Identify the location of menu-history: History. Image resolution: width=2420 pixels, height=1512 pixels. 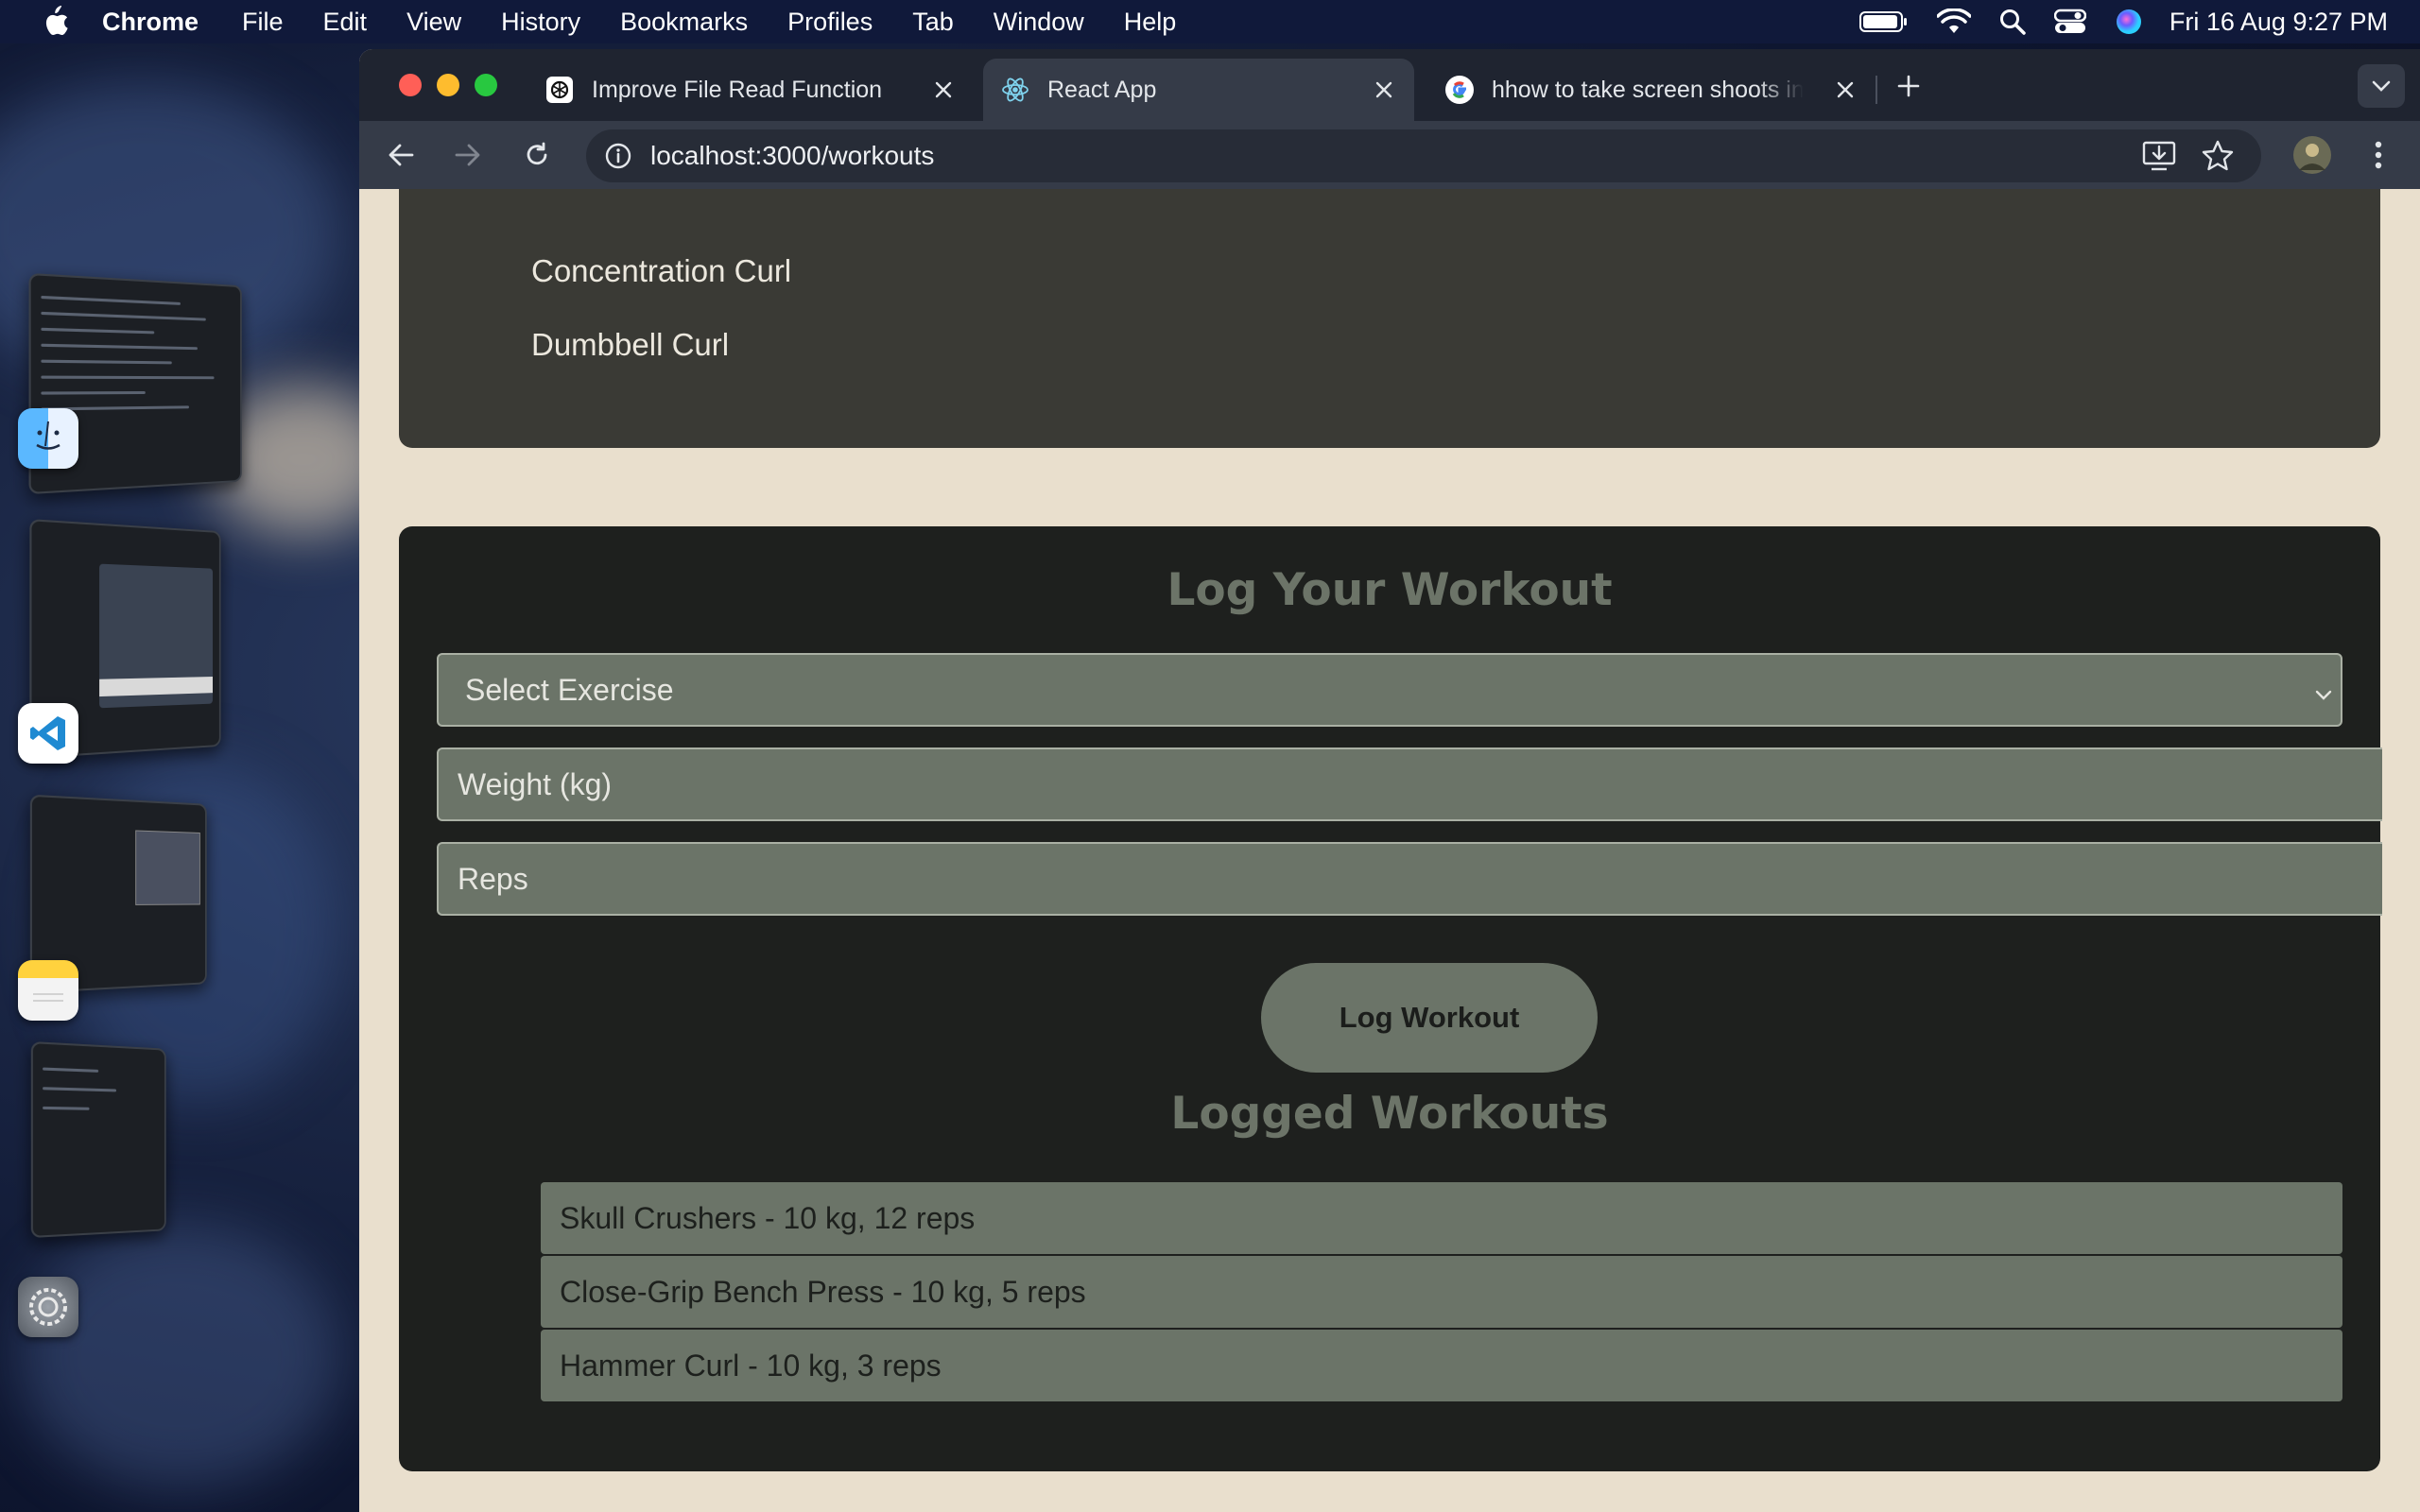
(540, 22).